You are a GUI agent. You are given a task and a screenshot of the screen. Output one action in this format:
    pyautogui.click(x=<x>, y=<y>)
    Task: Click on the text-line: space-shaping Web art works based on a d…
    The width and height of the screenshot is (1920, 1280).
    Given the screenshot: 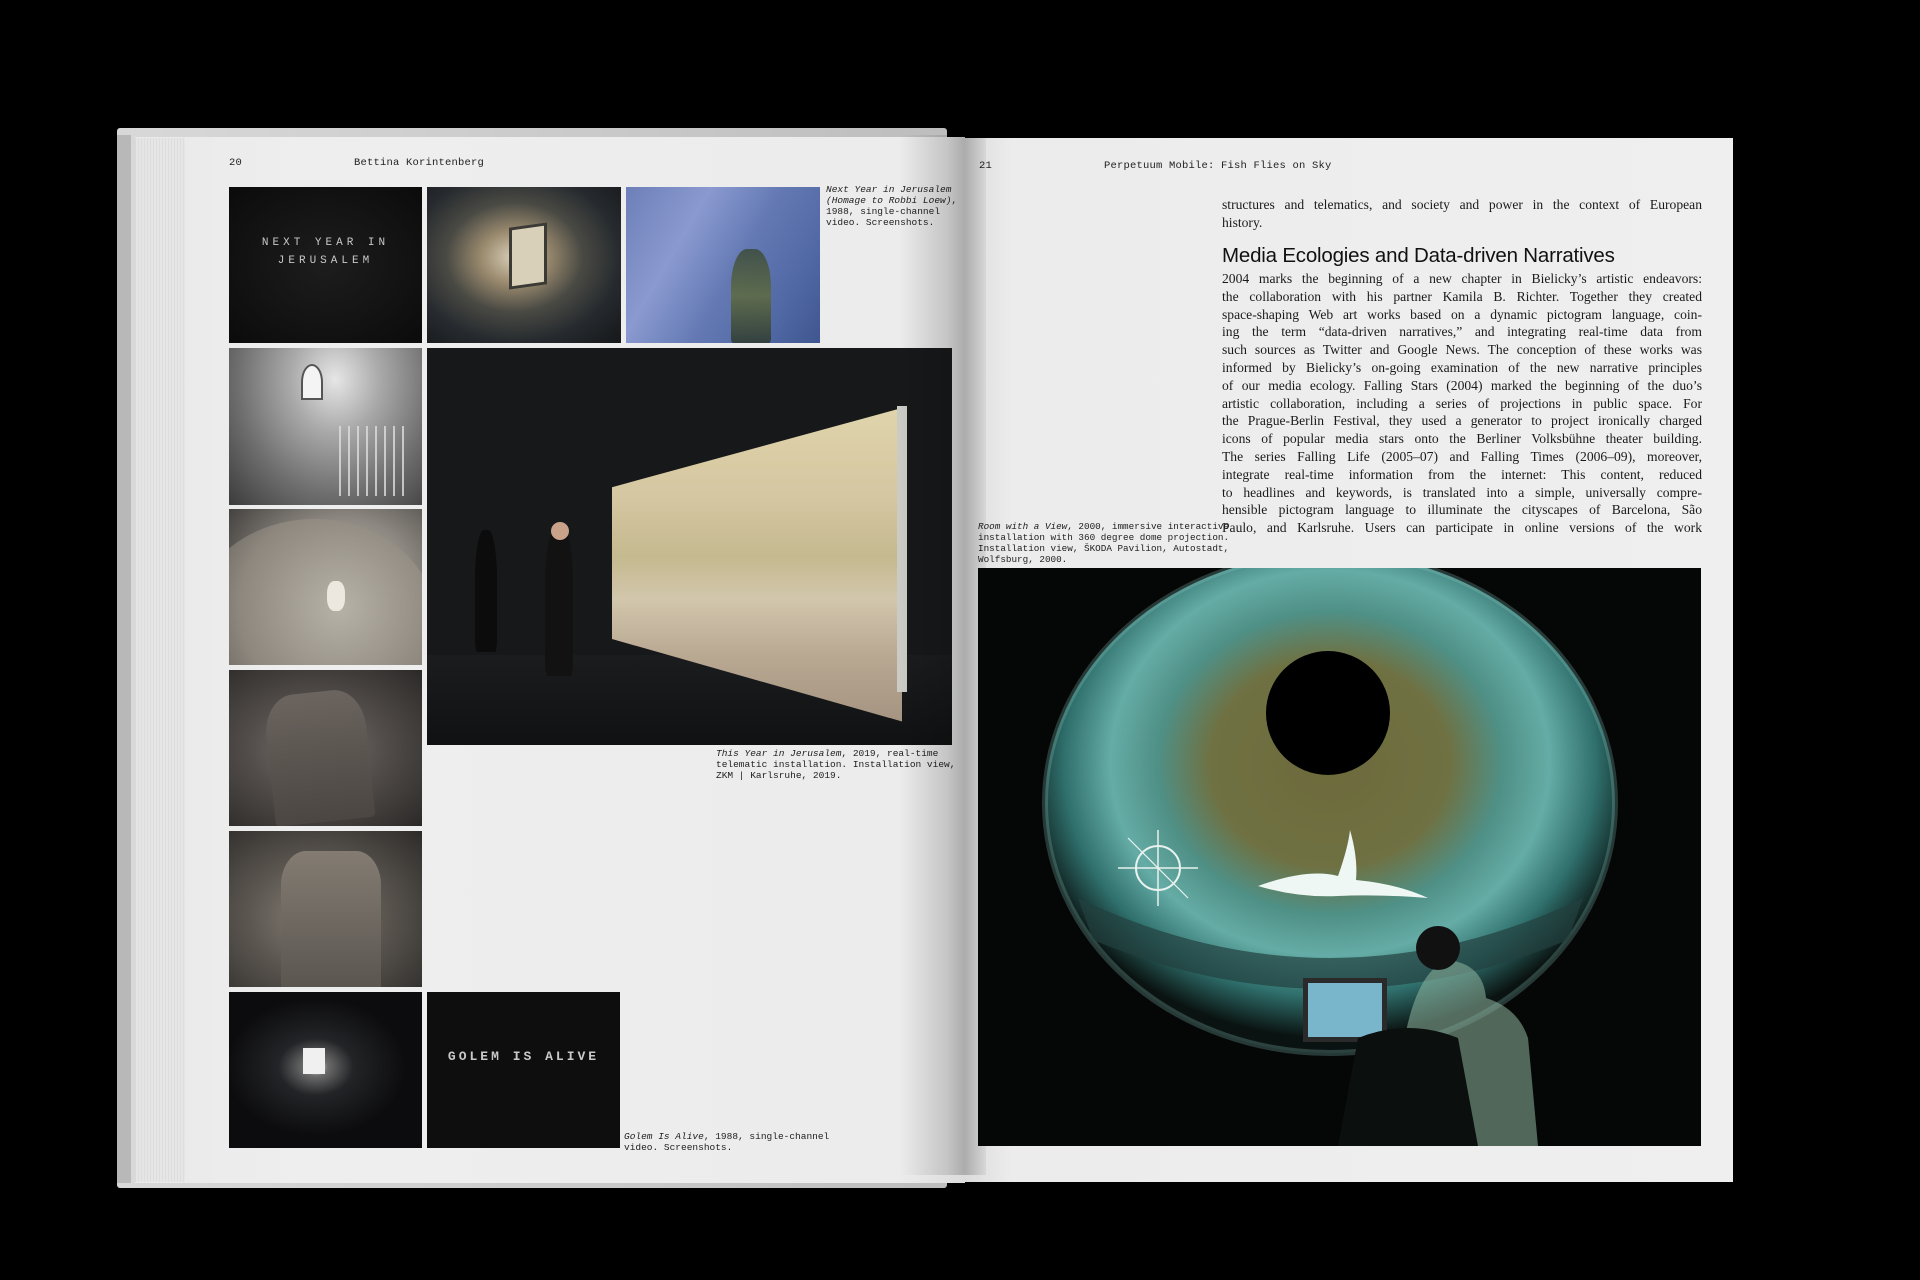 What is the action you would take?
    pyautogui.click(x=1462, y=314)
    